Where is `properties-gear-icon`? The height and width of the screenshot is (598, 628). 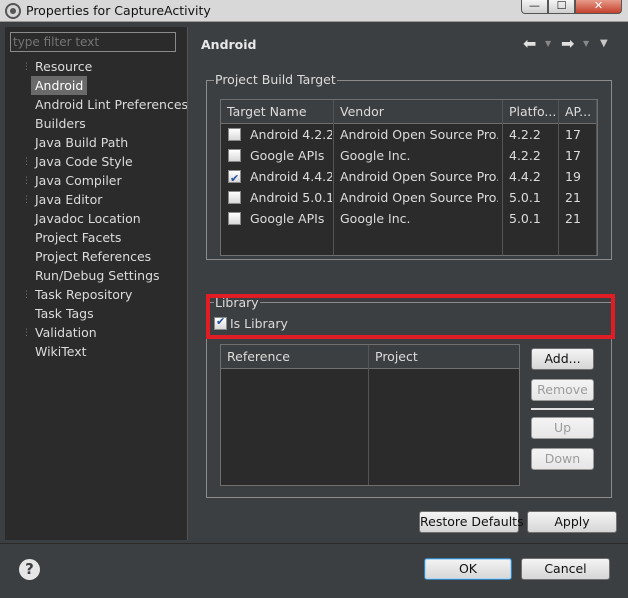
properties-gear-icon is located at coordinates (13, 11).